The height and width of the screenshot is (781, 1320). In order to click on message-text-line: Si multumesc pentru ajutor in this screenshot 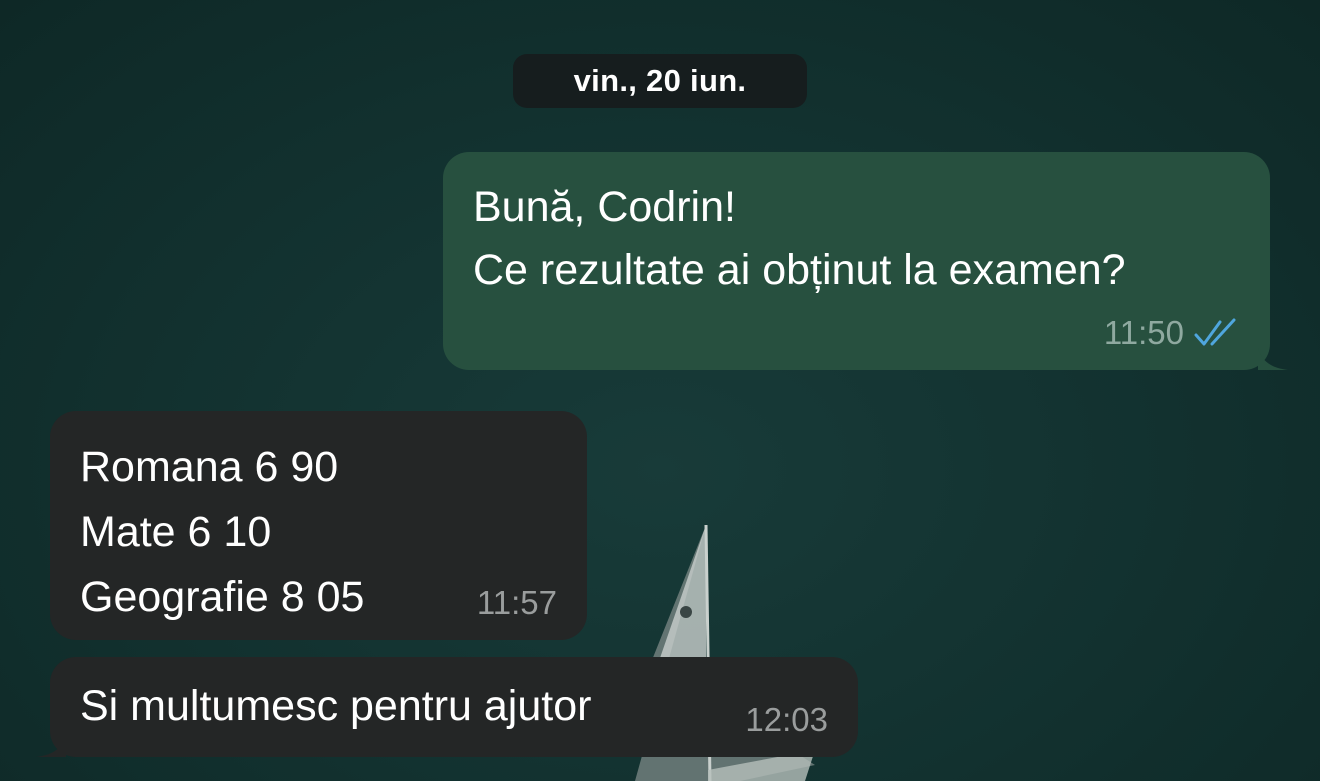, I will do `click(336, 706)`.